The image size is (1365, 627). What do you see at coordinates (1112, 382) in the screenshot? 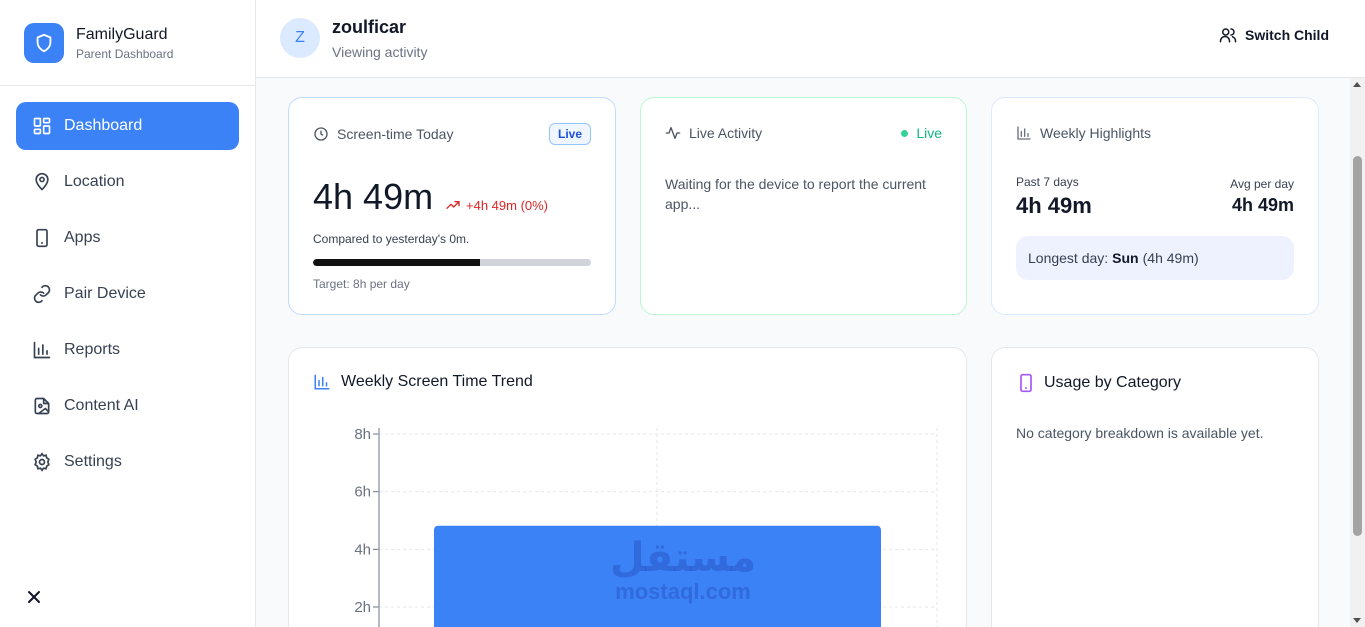
I see `category-title-text: Usage by Category` at bounding box center [1112, 382].